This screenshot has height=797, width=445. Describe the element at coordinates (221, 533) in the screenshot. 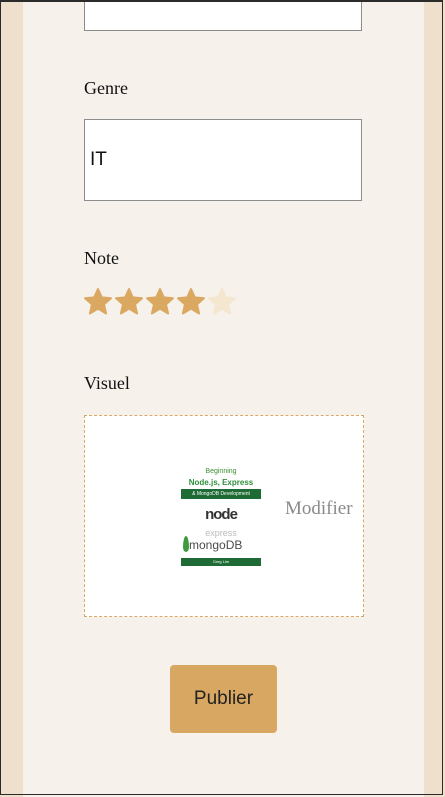

I see `cover-express-logo: express` at that location.